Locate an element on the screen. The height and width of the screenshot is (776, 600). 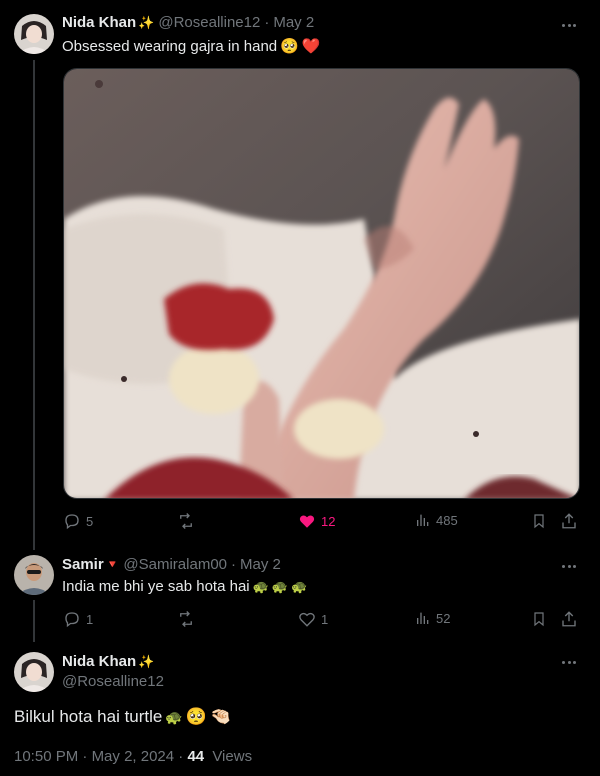
post-text: Obsessed wearing gajra in hand 🥺 ❤️ is located at coordinates (191, 46).